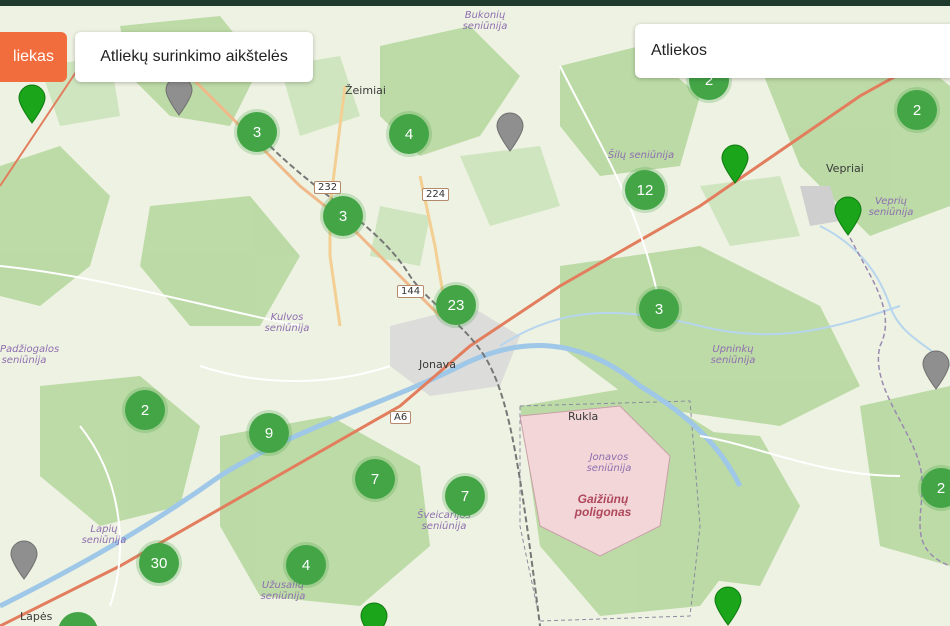 This screenshot has width=950, height=626. What do you see at coordinates (30, 355) in the screenshot?
I see `ward-label: Padžiogalos seniūnija` at bounding box center [30, 355].